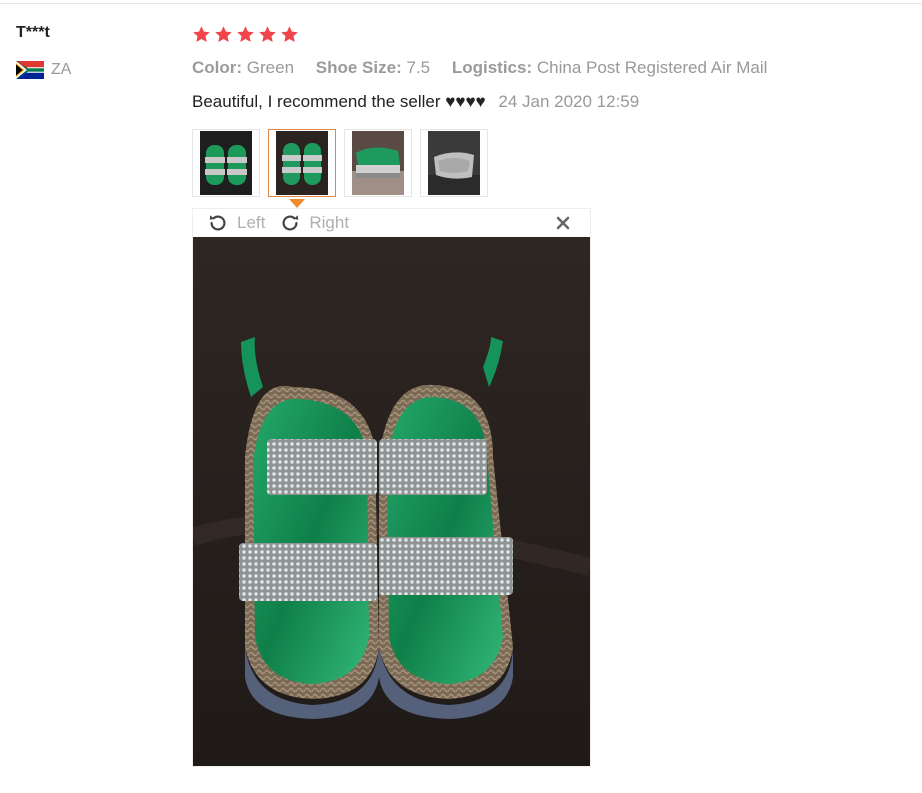 The width and height of the screenshot is (922, 793). I want to click on active-thumbnail-indicator, so click(297, 203).